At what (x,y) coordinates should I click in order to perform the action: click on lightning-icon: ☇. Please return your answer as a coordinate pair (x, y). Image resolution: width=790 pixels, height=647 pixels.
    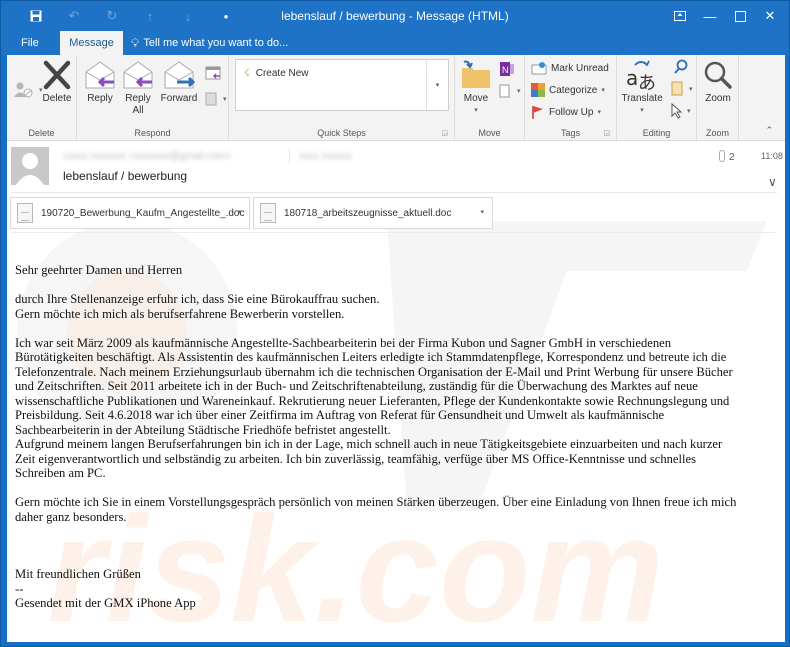
    Looking at the image, I should click on (247, 73).